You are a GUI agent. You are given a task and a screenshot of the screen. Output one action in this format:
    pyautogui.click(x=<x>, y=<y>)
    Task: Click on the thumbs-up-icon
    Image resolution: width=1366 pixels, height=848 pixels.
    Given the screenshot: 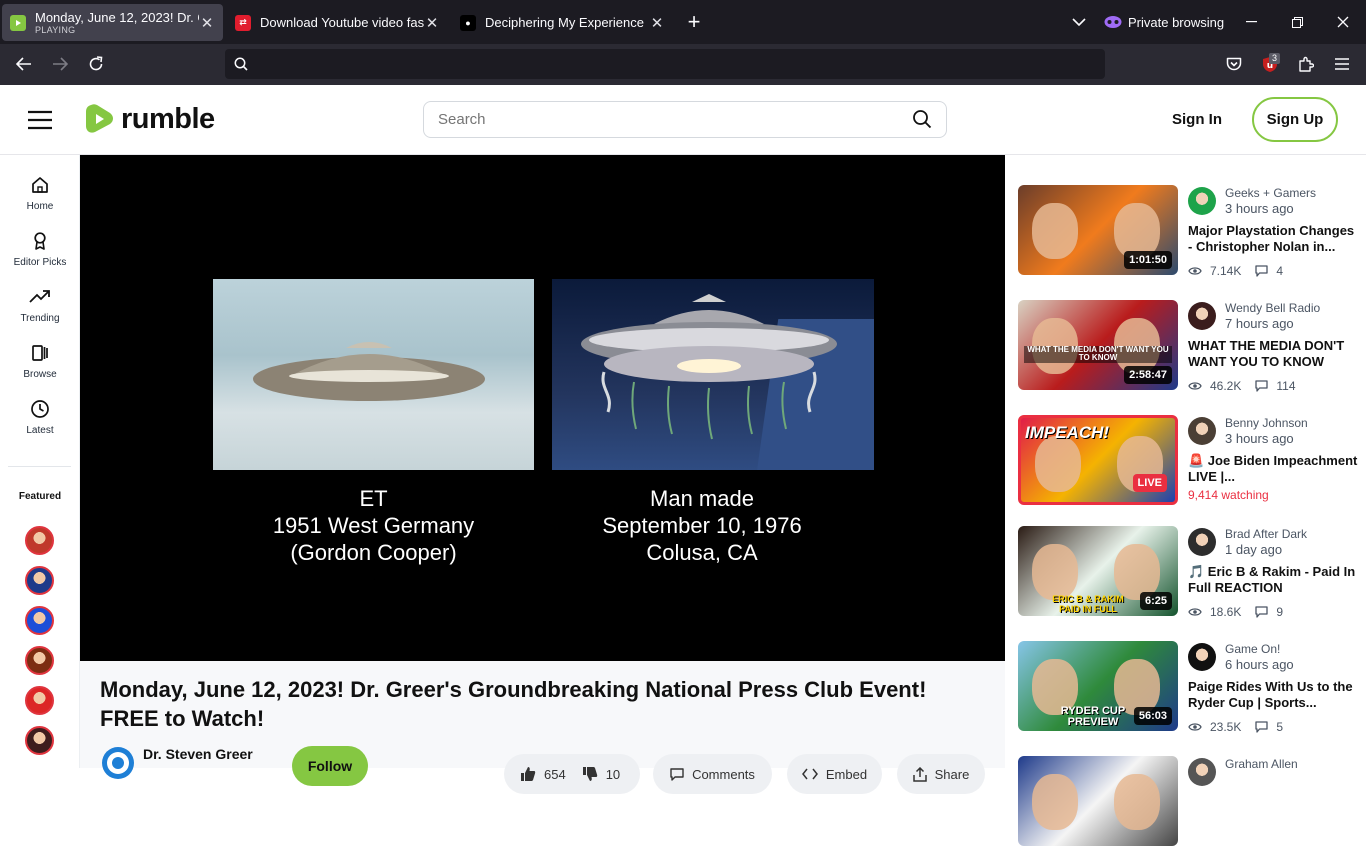 What is the action you would take?
    pyautogui.click(x=528, y=774)
    